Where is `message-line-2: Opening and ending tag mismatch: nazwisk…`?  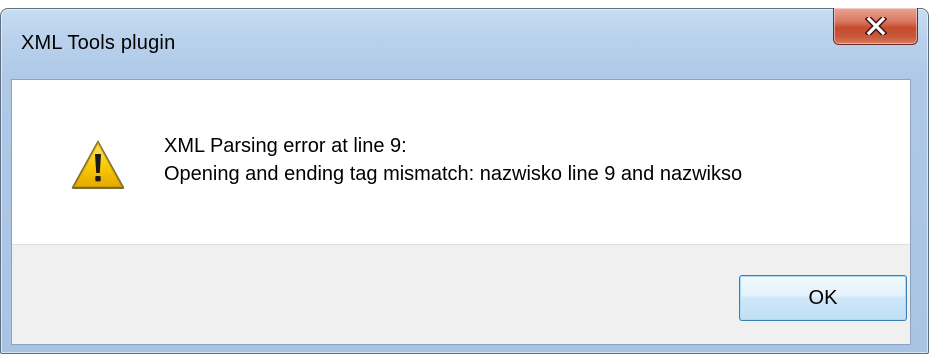 message-line-2: Opening and ending tag mismatch: nazwisk… is located at coordinates (453, 174).